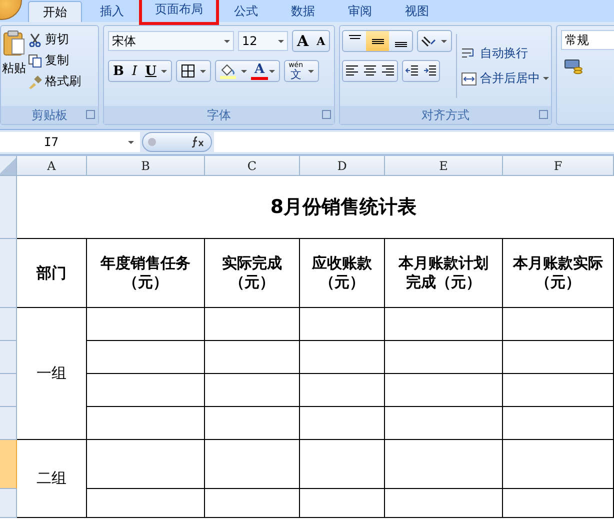 This screenshot has width=614, height=519. Describe the element at coordinates (303, 11) in the screenshot. I see `ribbon-tab: 数据` at that location.